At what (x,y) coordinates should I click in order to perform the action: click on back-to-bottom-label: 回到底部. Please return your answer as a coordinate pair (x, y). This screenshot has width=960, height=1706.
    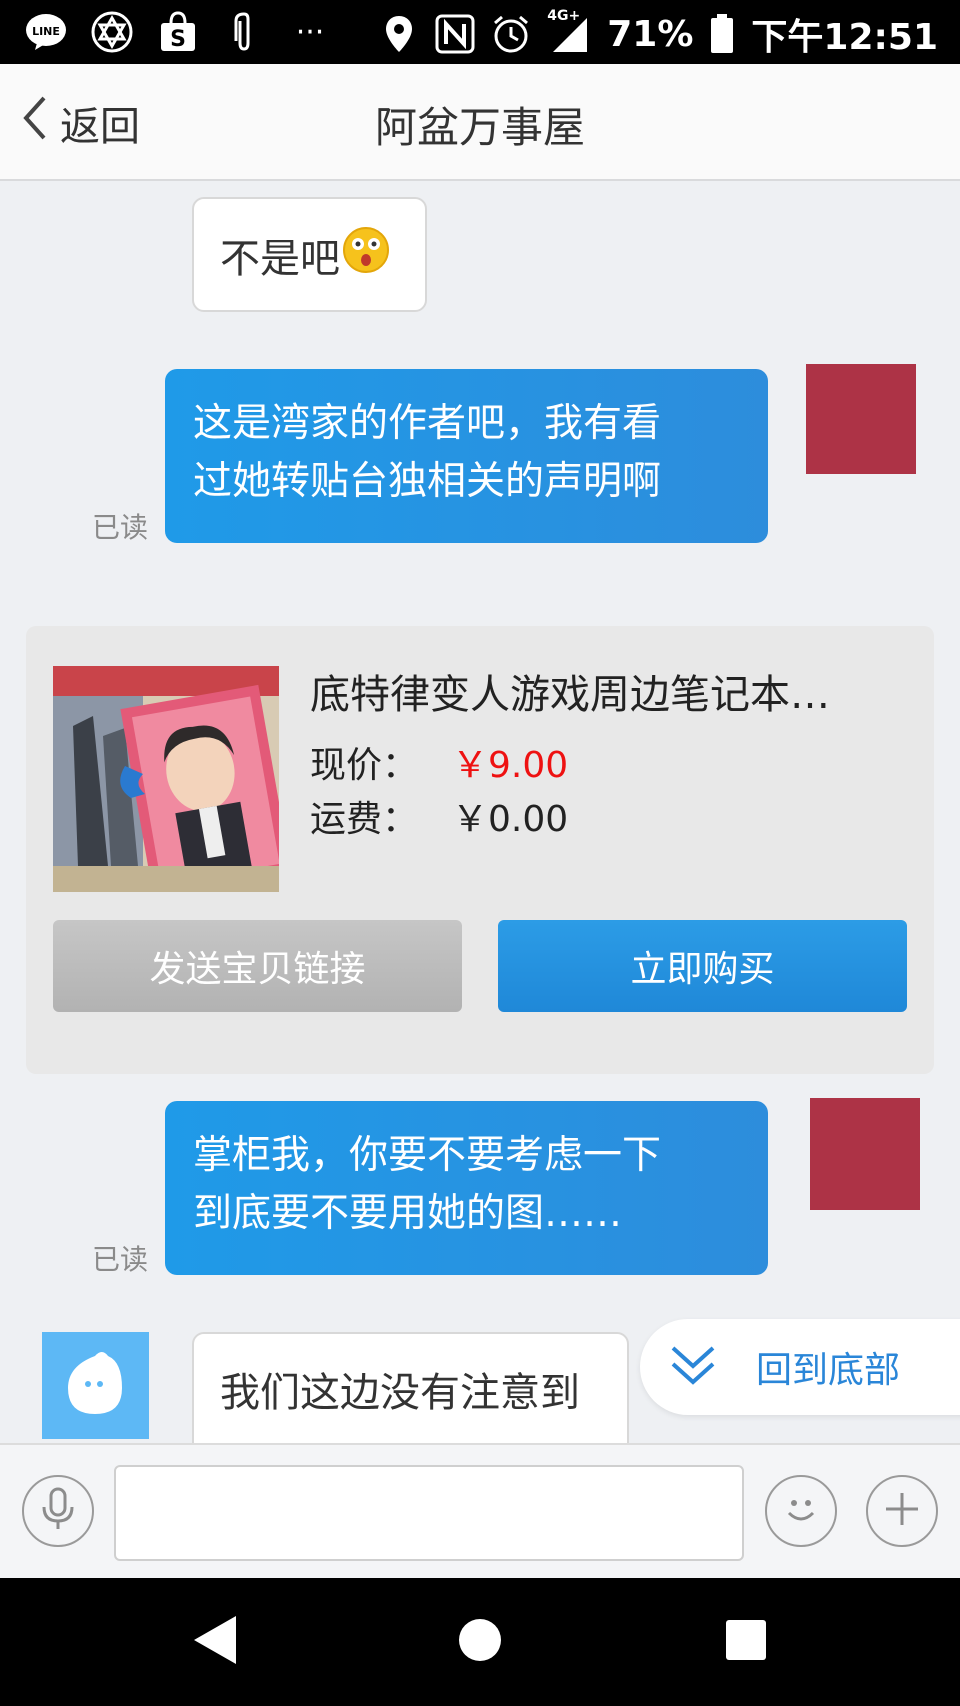
    Looking at the image, I should click on (828, 1370).